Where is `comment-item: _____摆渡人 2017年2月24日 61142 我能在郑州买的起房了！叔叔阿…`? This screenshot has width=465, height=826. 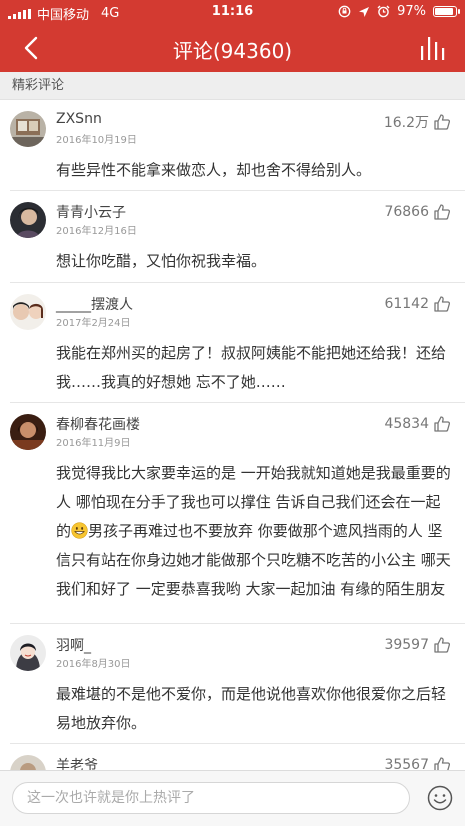
comment-item: _____摆渡人 2017年2月24日 61142 我能在郑州买的起房了！叔叔阿… is located at coordinates (237, 343).